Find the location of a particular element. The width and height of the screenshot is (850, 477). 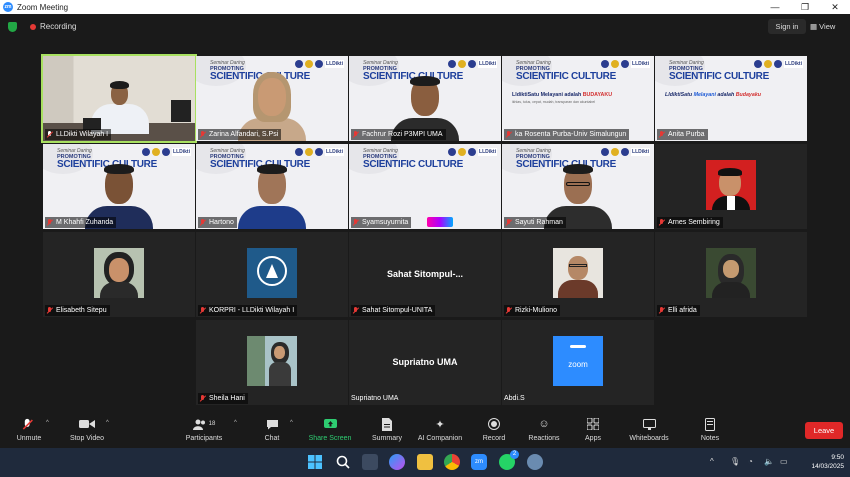

ai-sparkle-icon: ✦ is located at coordinates (440, 424).